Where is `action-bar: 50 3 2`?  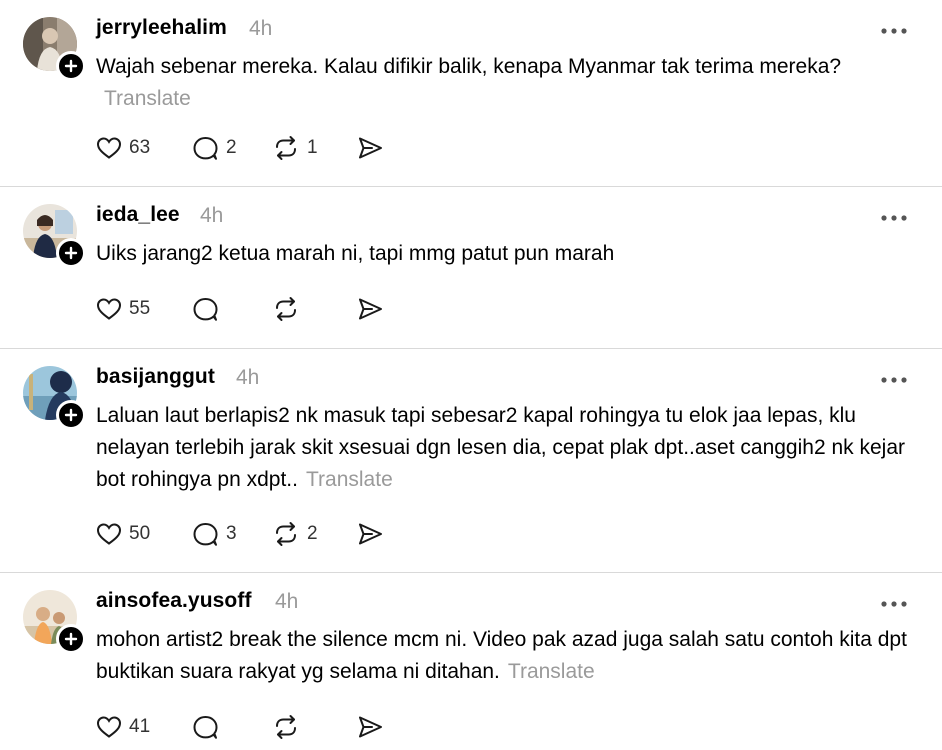
action-bar: 50 3 2 is located at coordinates (246, 534).